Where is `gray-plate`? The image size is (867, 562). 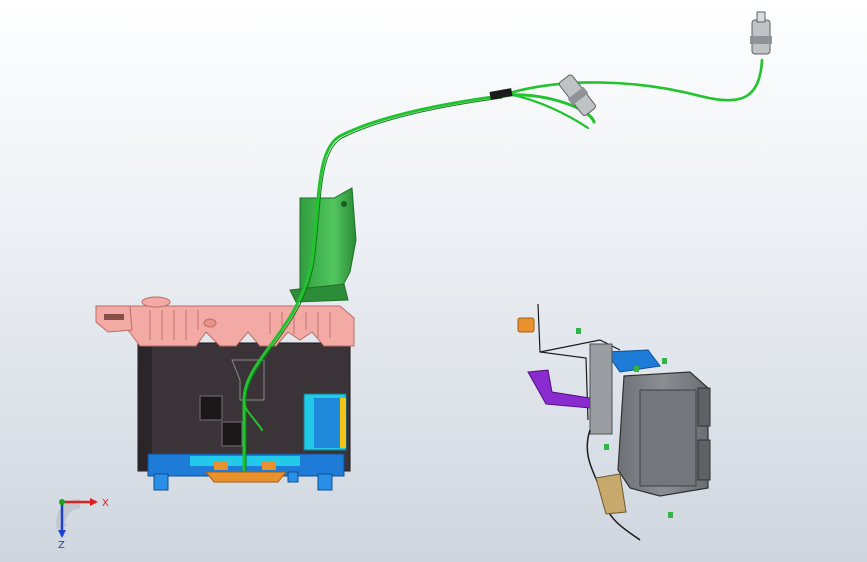
gray-plate is located at coordinates (601, 389).